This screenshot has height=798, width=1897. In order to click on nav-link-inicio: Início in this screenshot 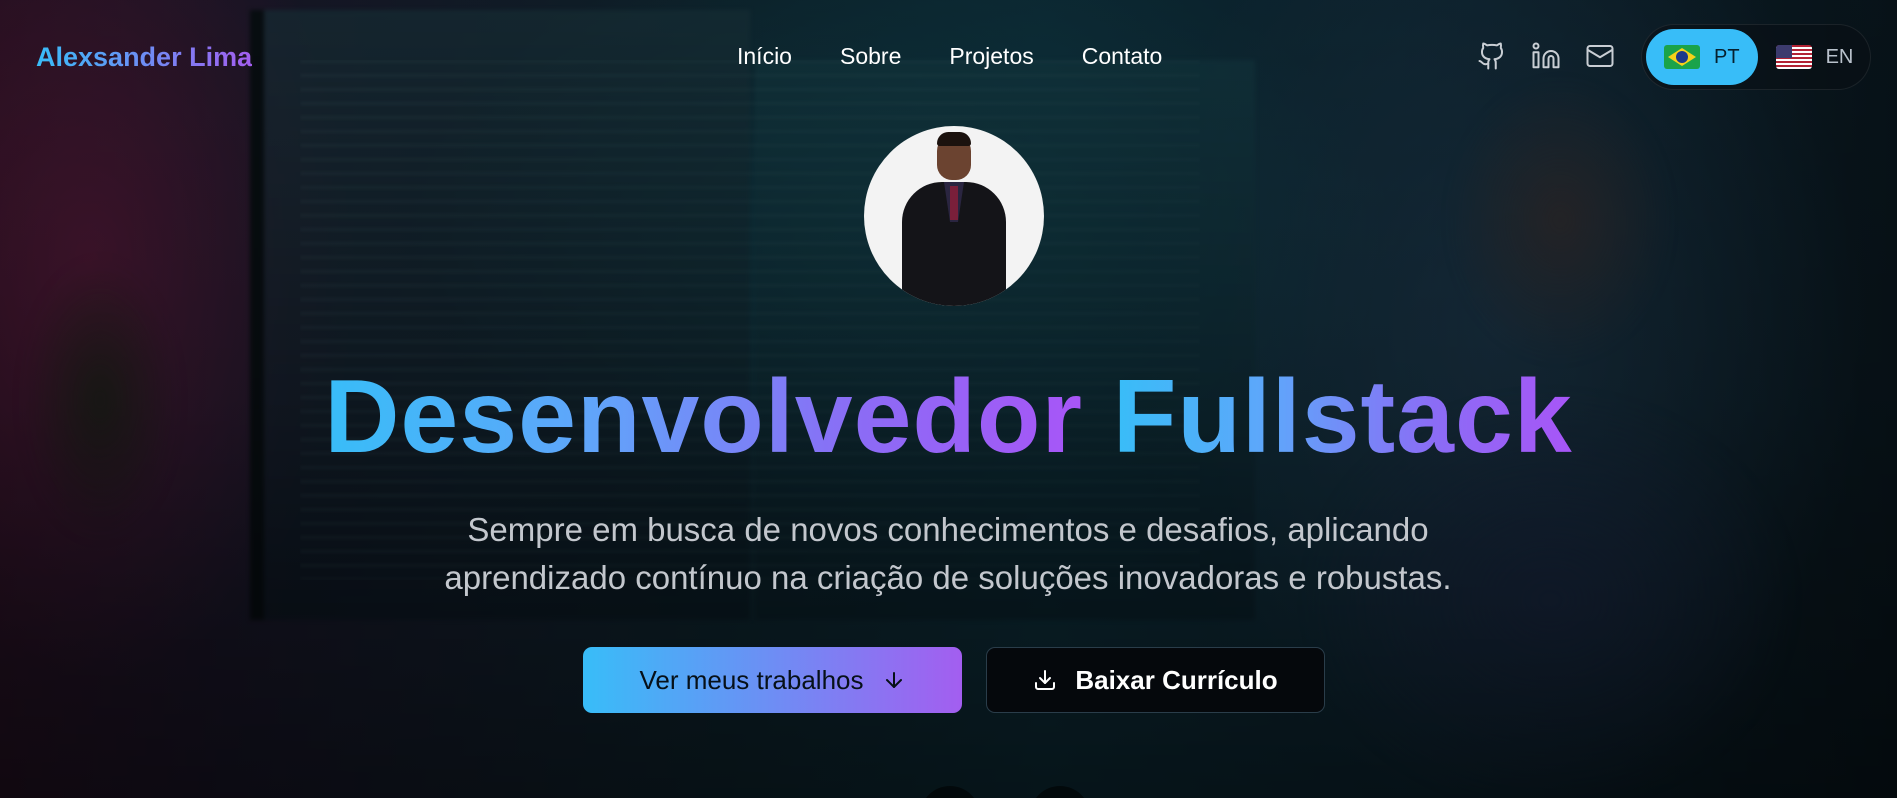, I will do `click(764, 56)`.